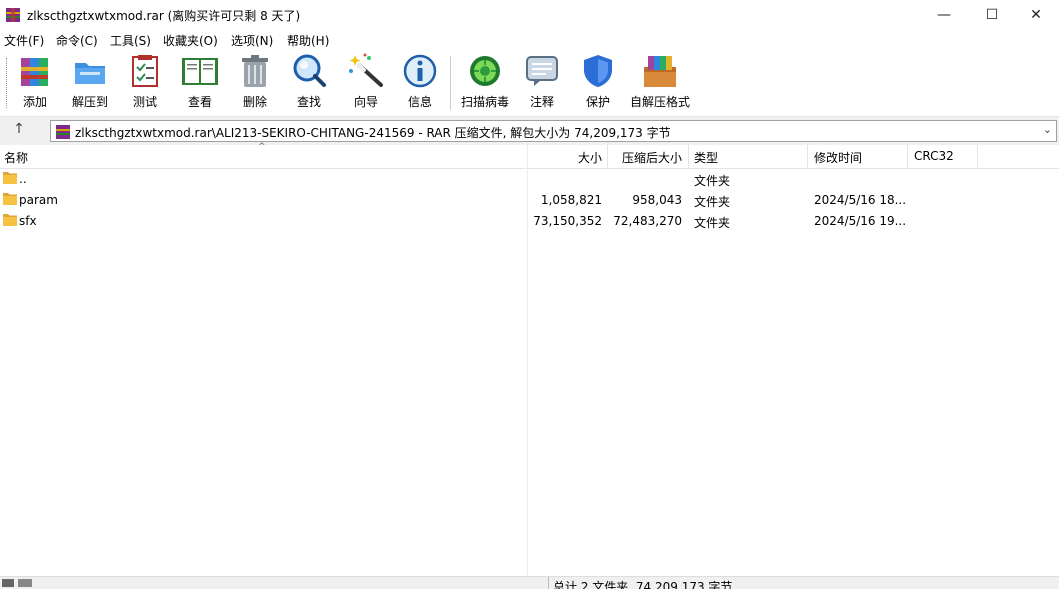  I want to click on menu-file: 文件(F), so click(24, 40).